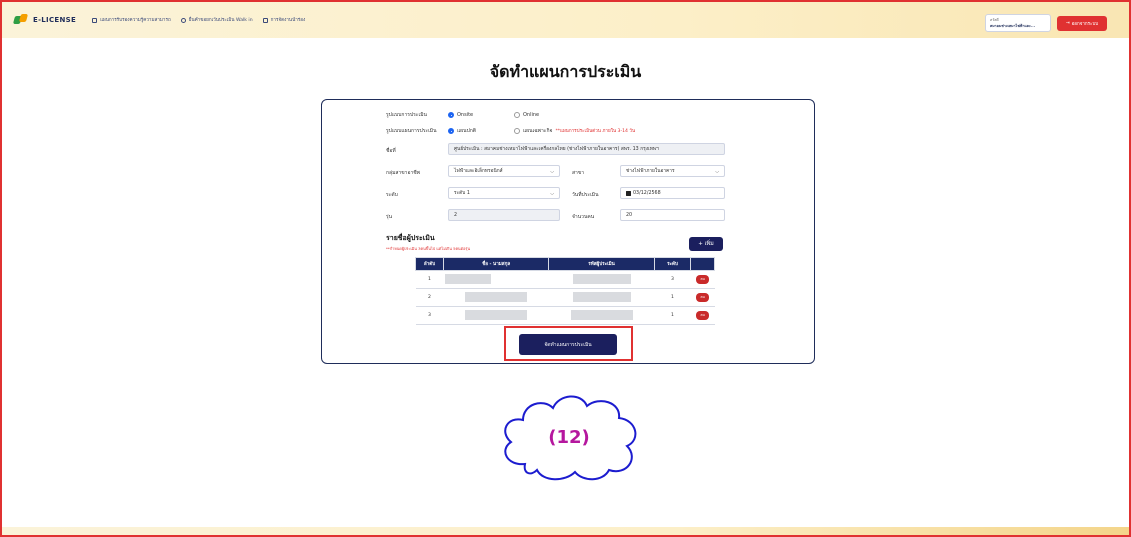 The width and height of the screenshot is (1131, 537). I want to click on level-select: ระดับ 1 ⌵, so click(504, 193).